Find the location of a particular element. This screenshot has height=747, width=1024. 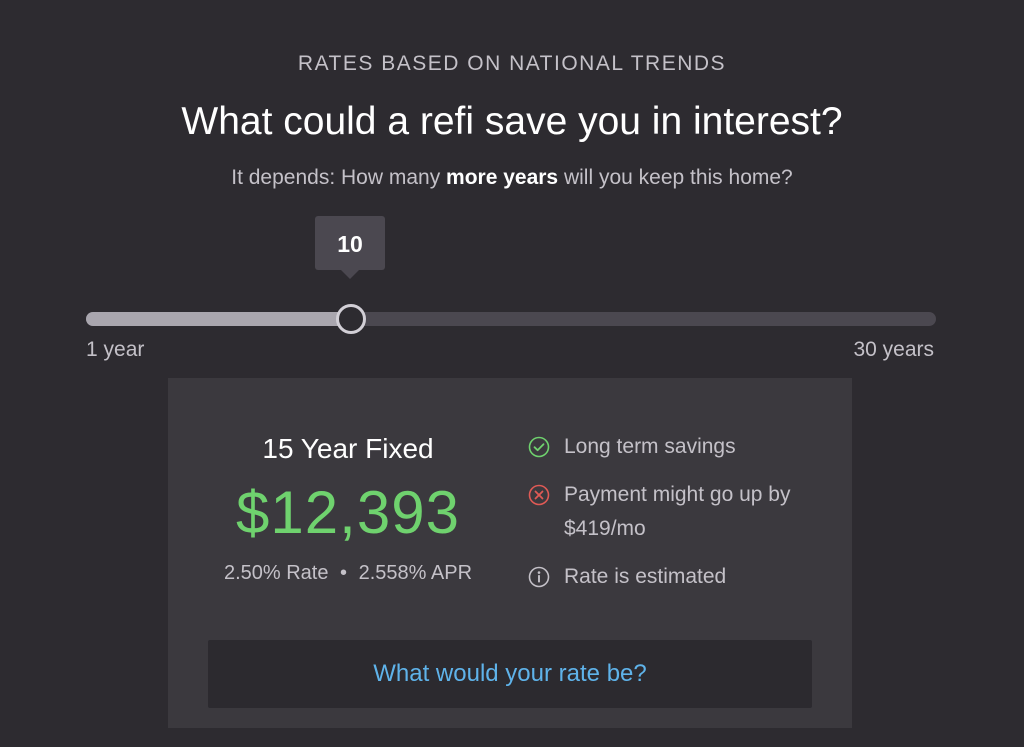

years-slider is located at coordinates (511, 320).